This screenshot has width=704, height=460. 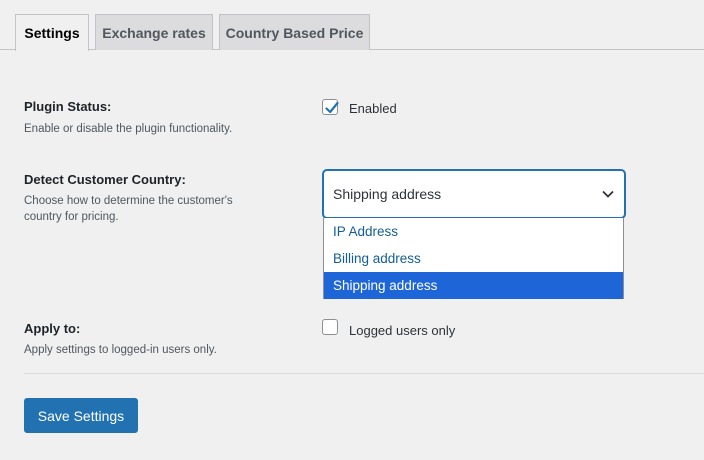 I want to click on save-settings-button: Save Settings, so click(x=81, y=415).